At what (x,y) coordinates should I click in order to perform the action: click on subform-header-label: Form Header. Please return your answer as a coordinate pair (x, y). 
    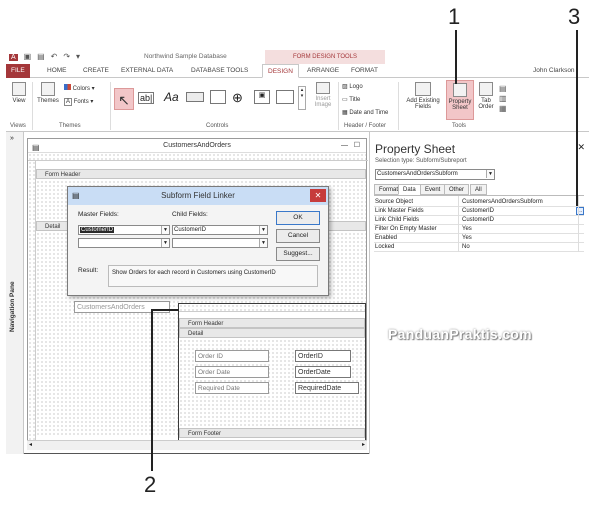
    Looking at the image, I should click on (206, 324).